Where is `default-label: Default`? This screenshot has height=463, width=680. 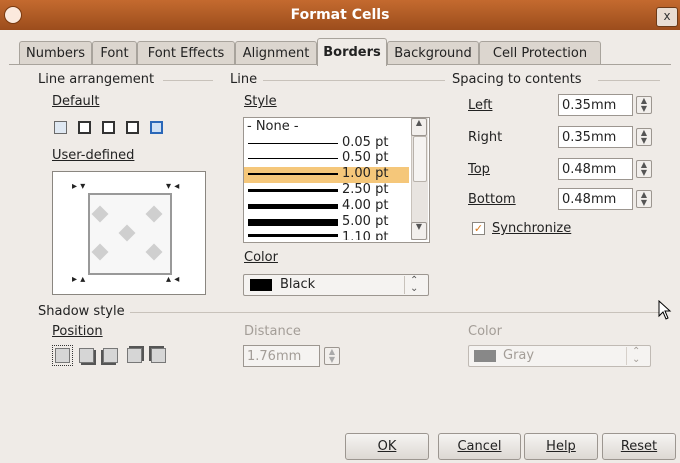
default-label: Default is located at coordinates (76, 101).